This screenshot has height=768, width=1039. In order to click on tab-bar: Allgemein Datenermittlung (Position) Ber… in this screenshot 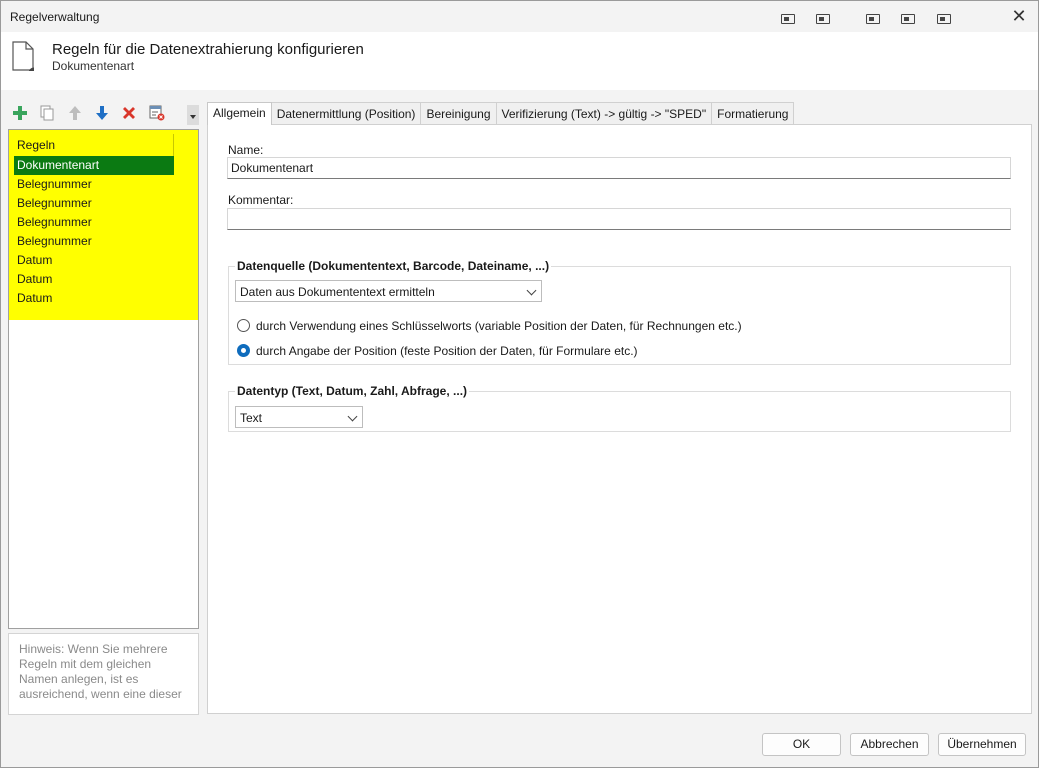, I will do `click(501, 113)`.